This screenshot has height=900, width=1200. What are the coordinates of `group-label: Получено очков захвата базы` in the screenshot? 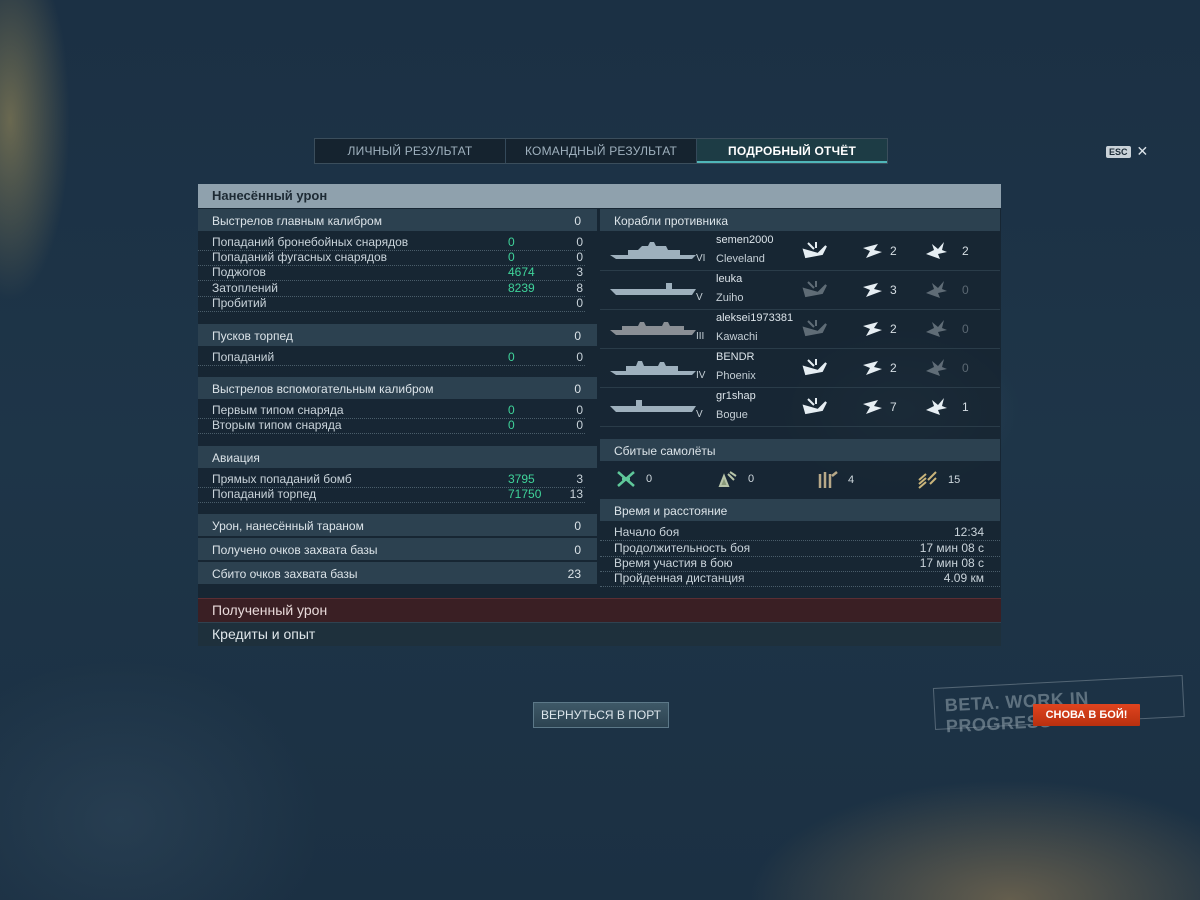 It's located at (295, 550).